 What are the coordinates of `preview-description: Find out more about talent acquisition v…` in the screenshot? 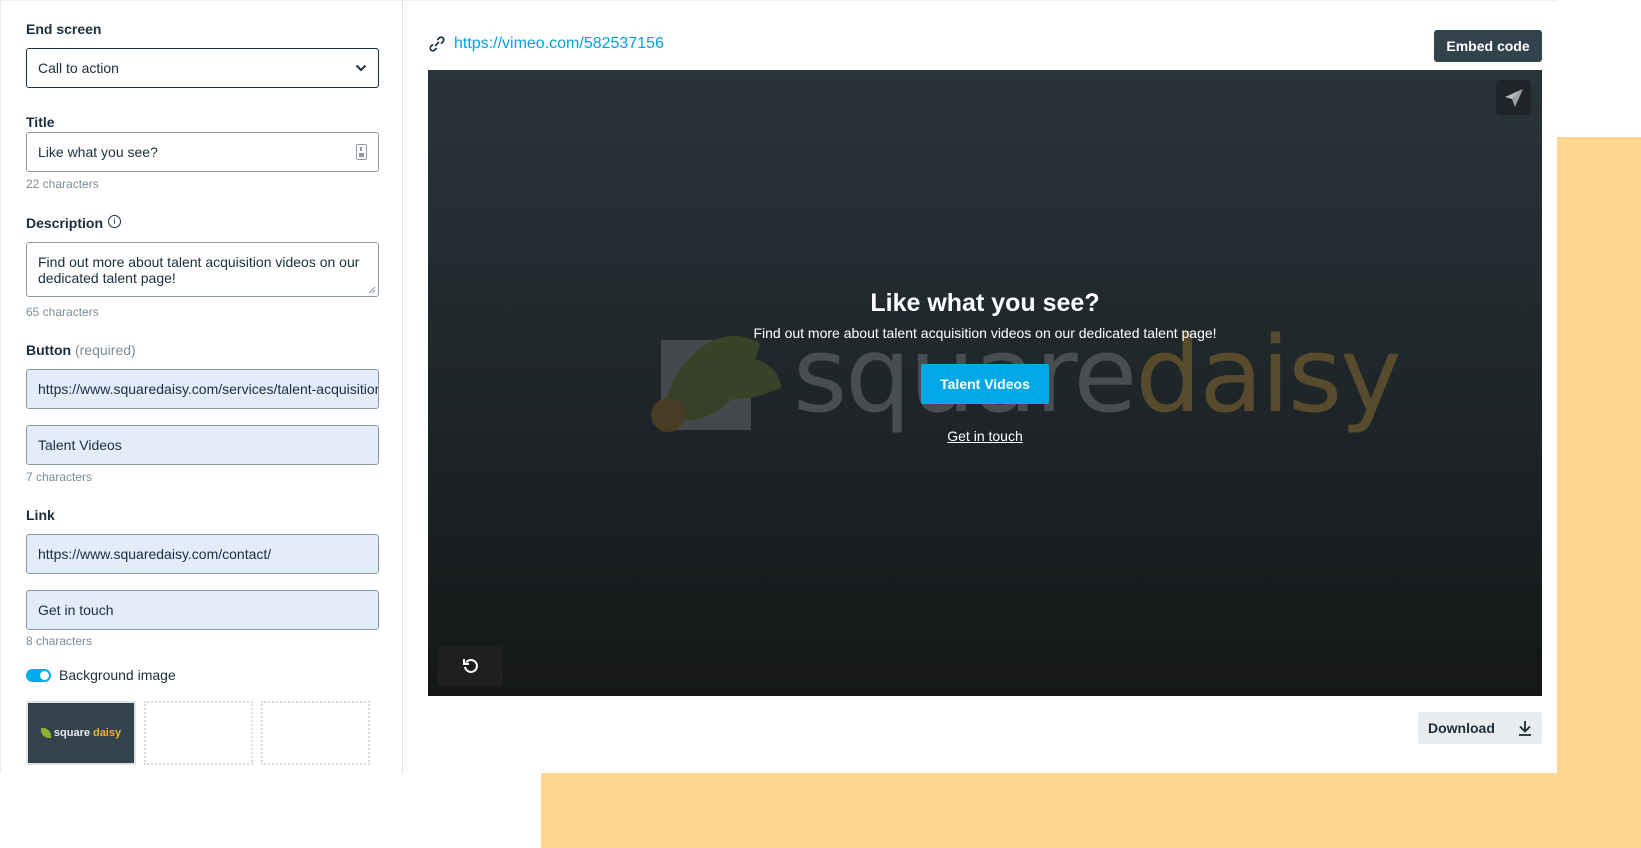 It's located at (985, 333).